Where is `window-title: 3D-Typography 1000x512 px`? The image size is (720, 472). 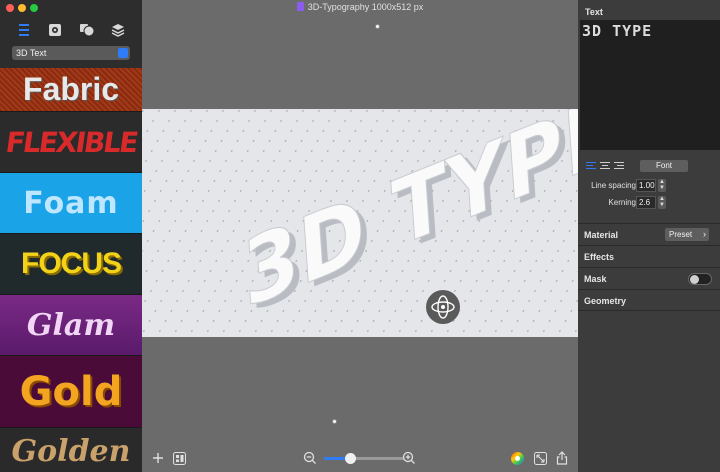 window-title: 3D-Typography 1000x512 px is located at coordinates (360, 7).